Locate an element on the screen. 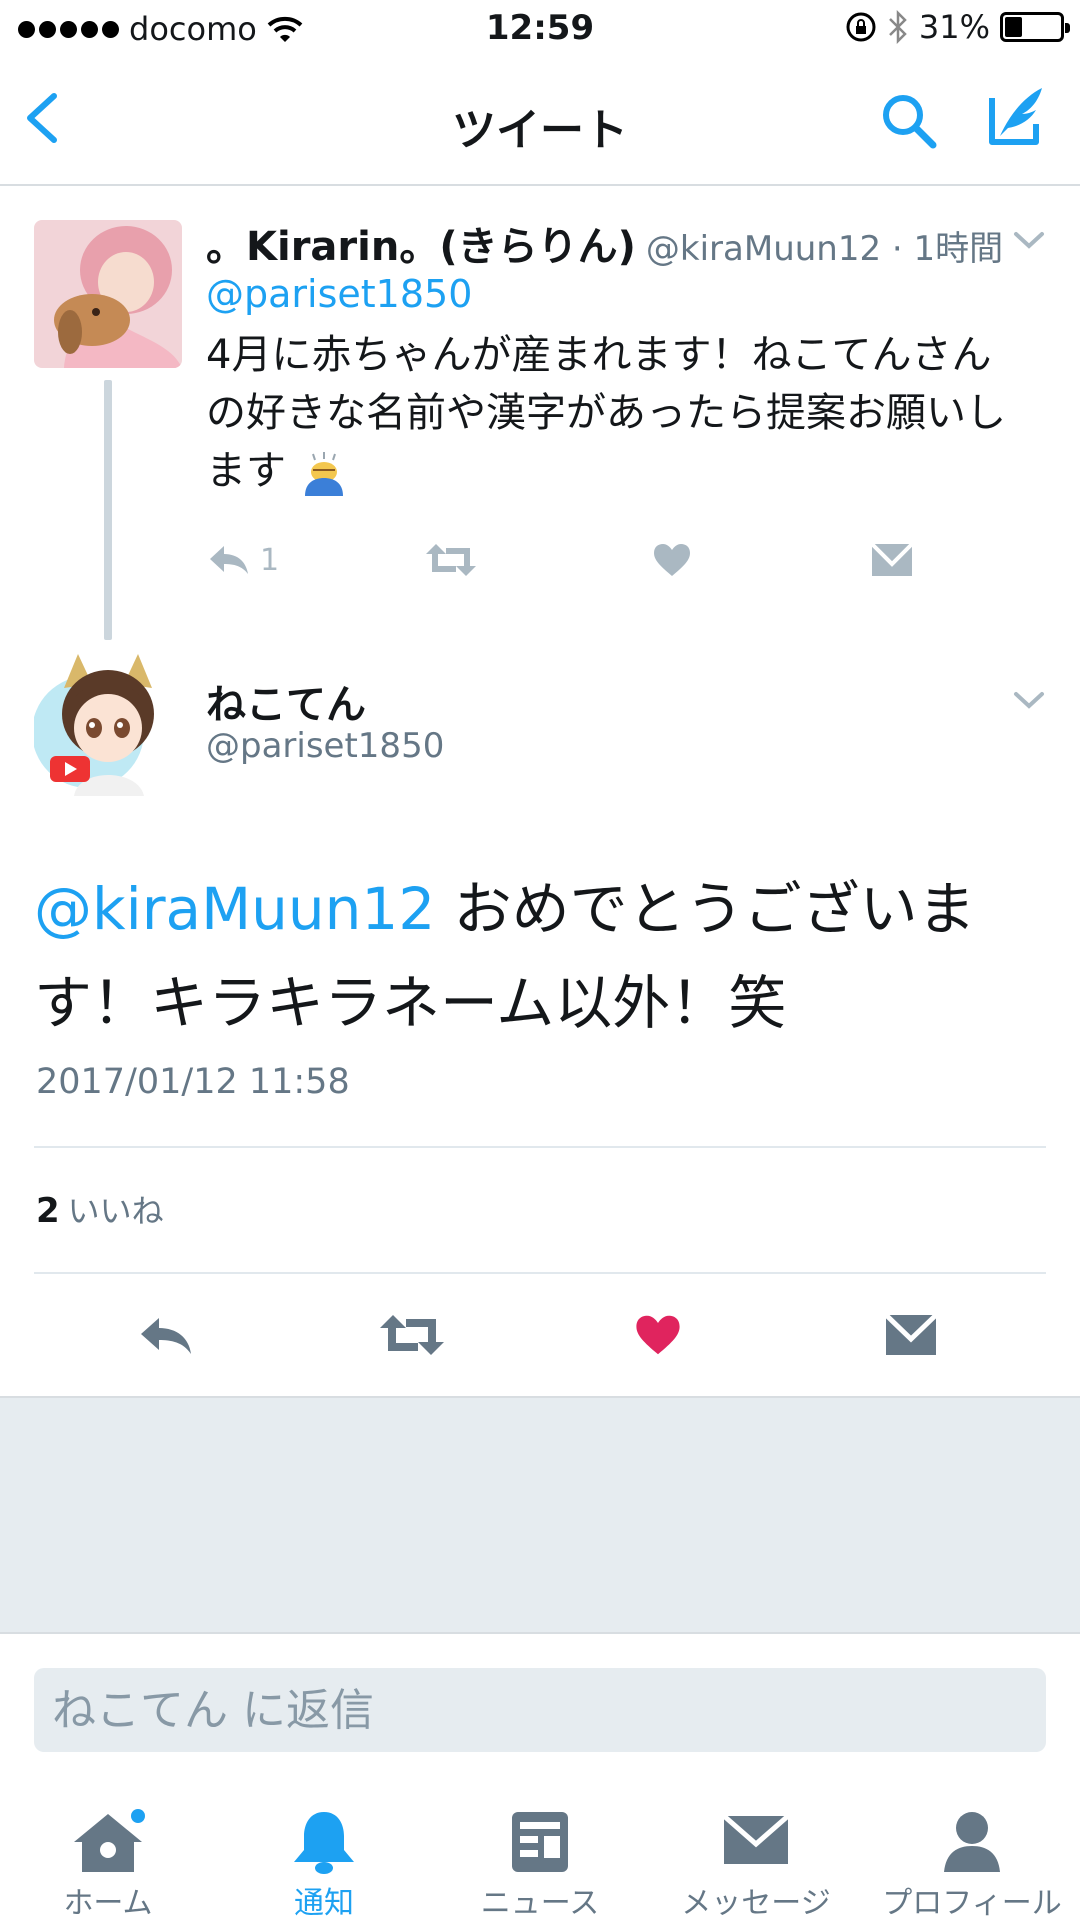 This screenshot has width=1080, height=1920. tab-messages: メッセージ is located at coordinates (756, 1846).